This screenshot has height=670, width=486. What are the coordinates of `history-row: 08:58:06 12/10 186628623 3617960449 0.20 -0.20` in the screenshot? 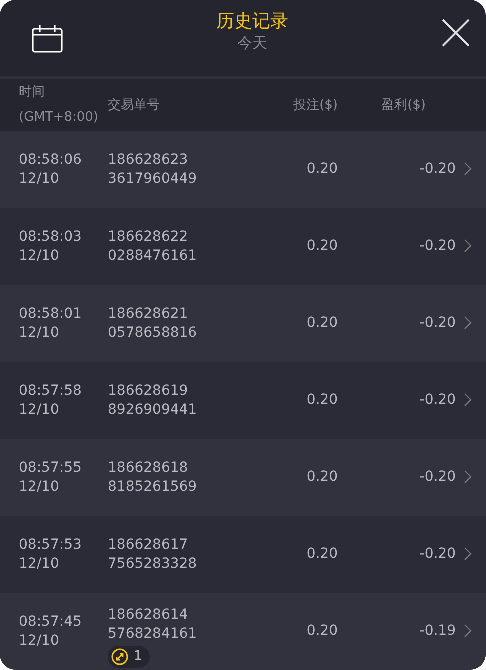 It's located at (243, 169).